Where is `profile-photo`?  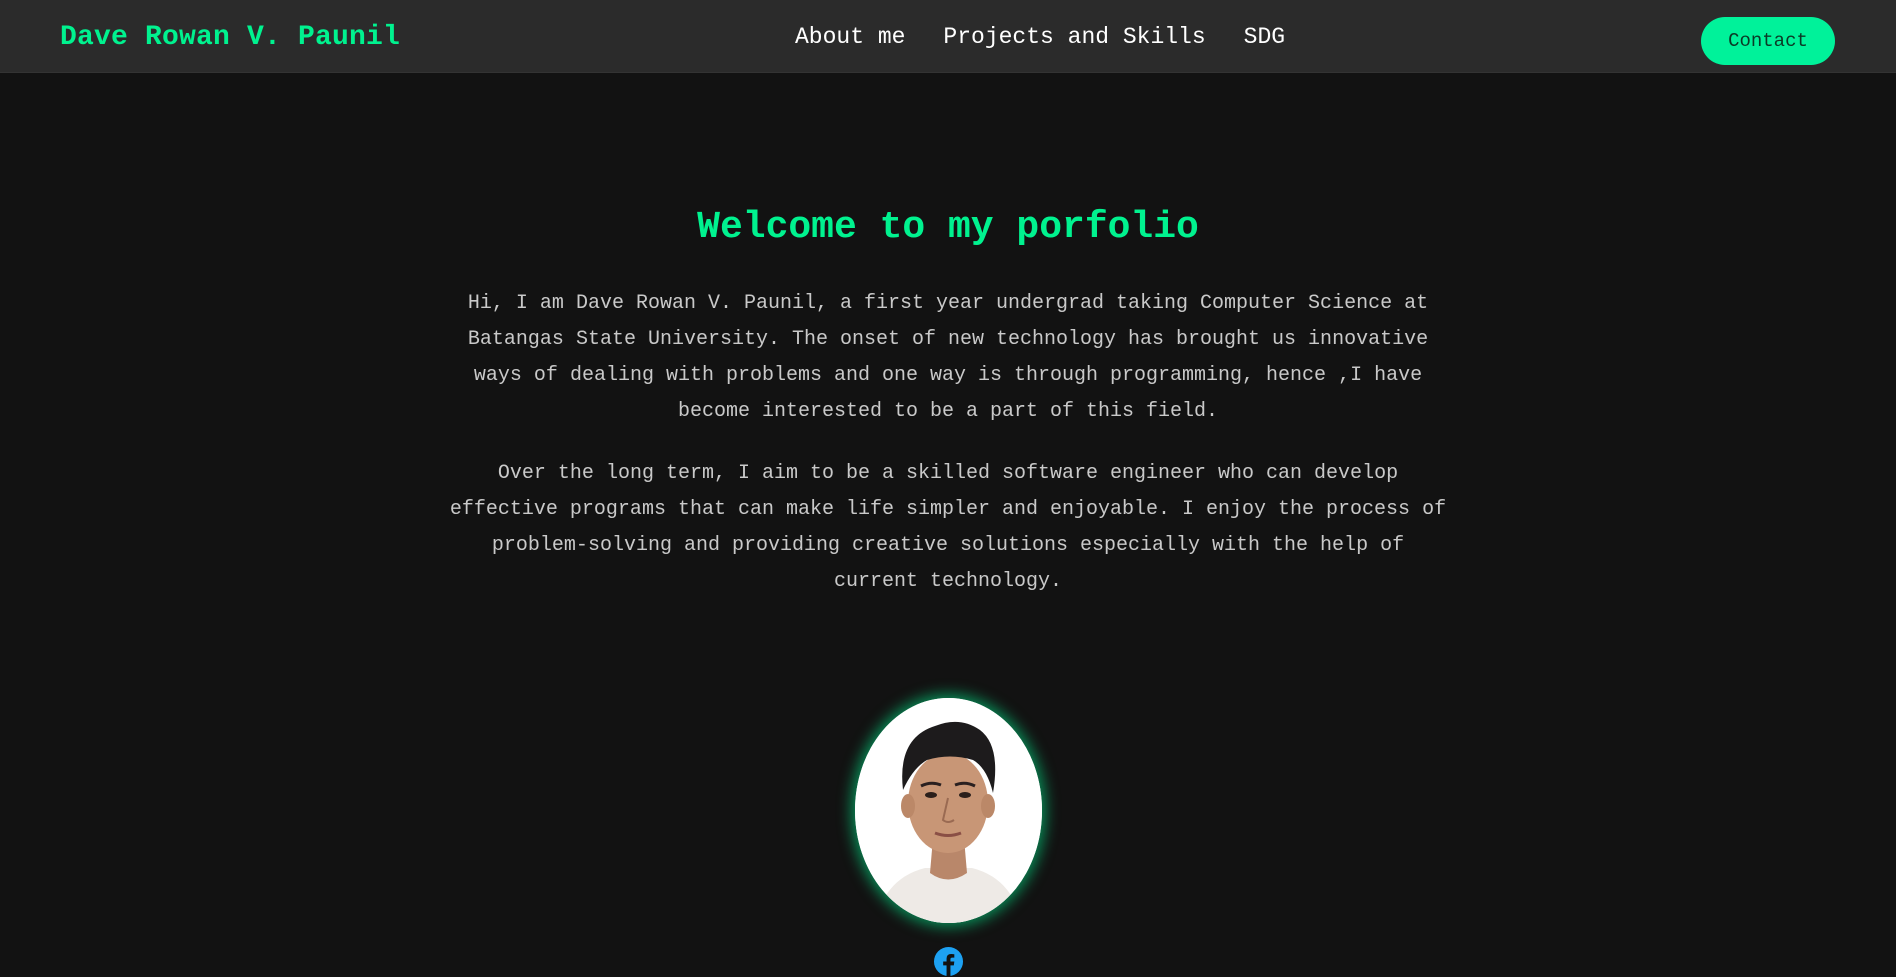 profile-photo is located at coordinates (948, 810).